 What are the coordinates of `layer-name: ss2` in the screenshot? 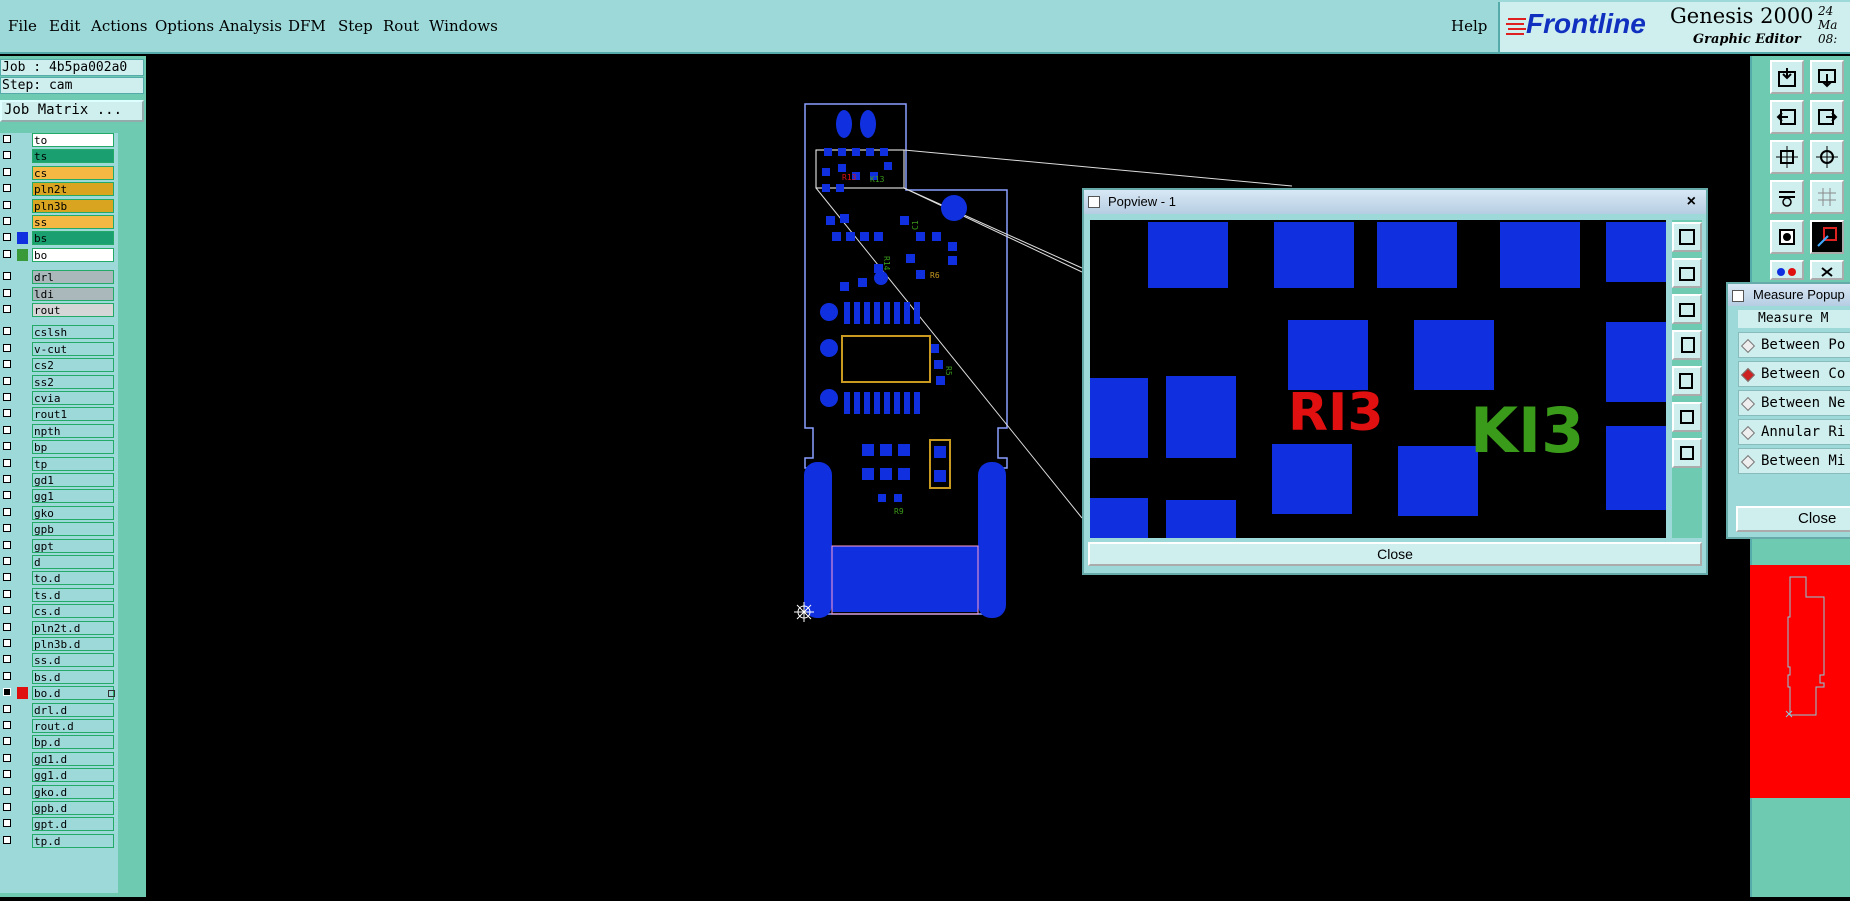 It's located at (73, 381).